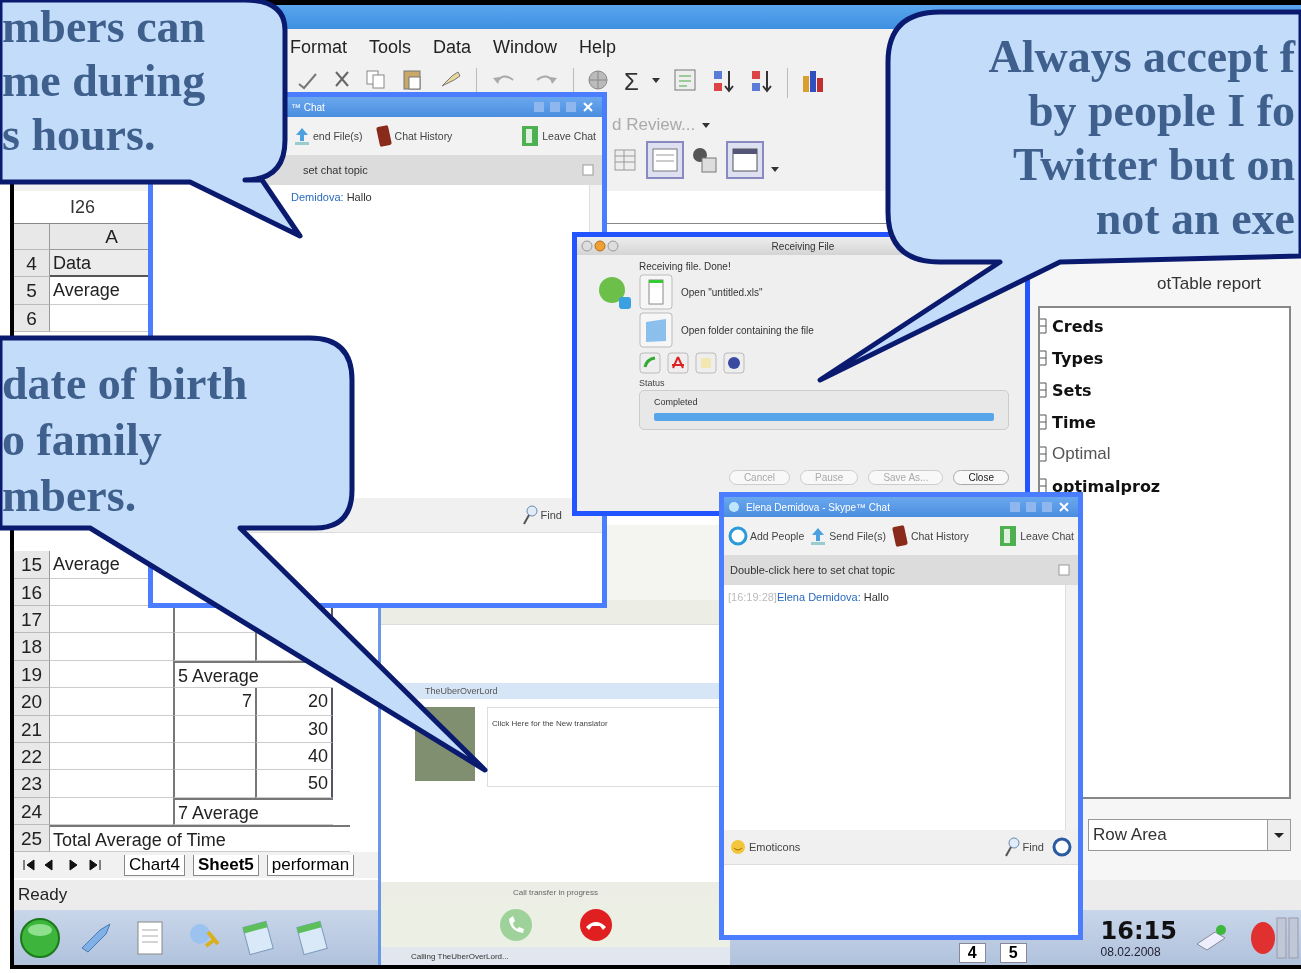 The height and width of the screenshot is (973, 1301). I want to click on status-text: Completed, so click(676, 402).